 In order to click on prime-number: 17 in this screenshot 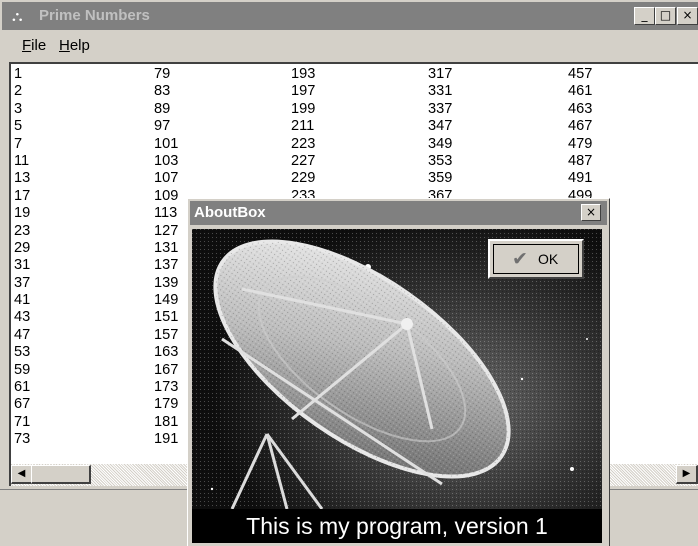, I will do `click(22, 195)`.